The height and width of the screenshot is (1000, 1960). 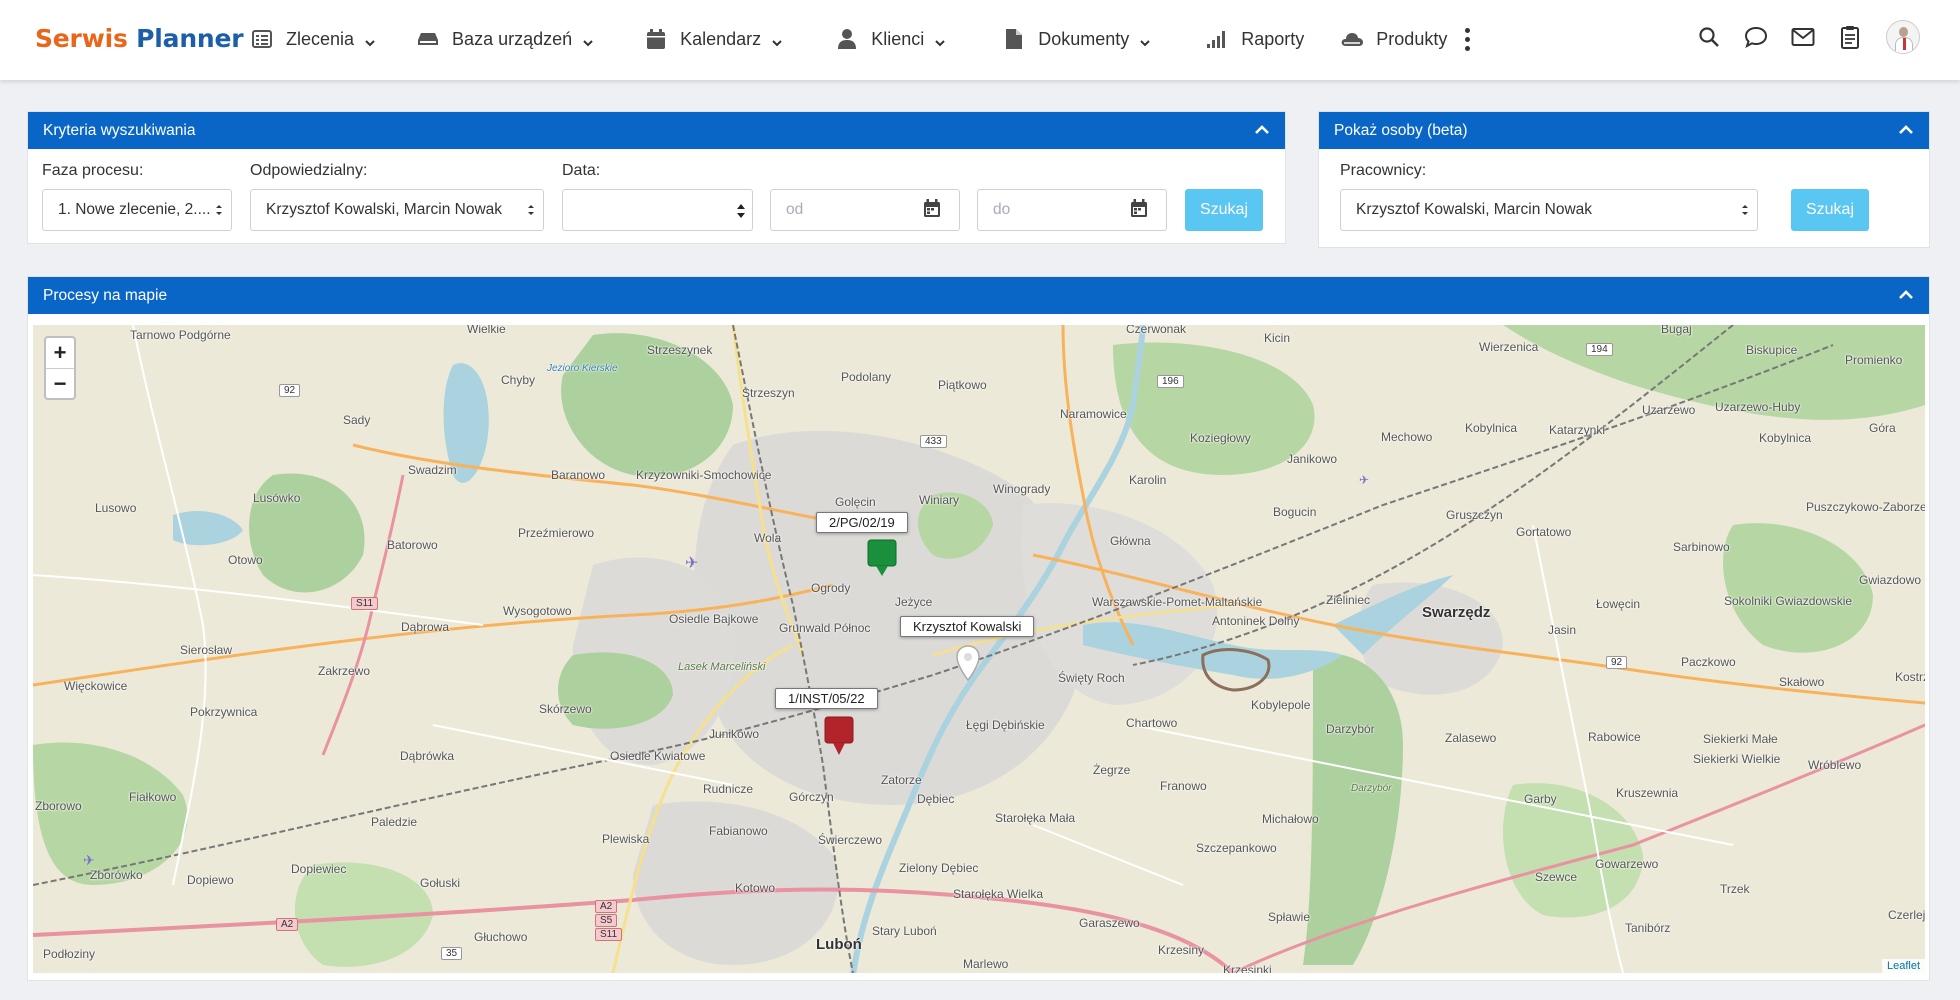 I want to click on workers-select: Krzysztof Kowalski, Marcin Nowak, so click(x=1549, y=210).